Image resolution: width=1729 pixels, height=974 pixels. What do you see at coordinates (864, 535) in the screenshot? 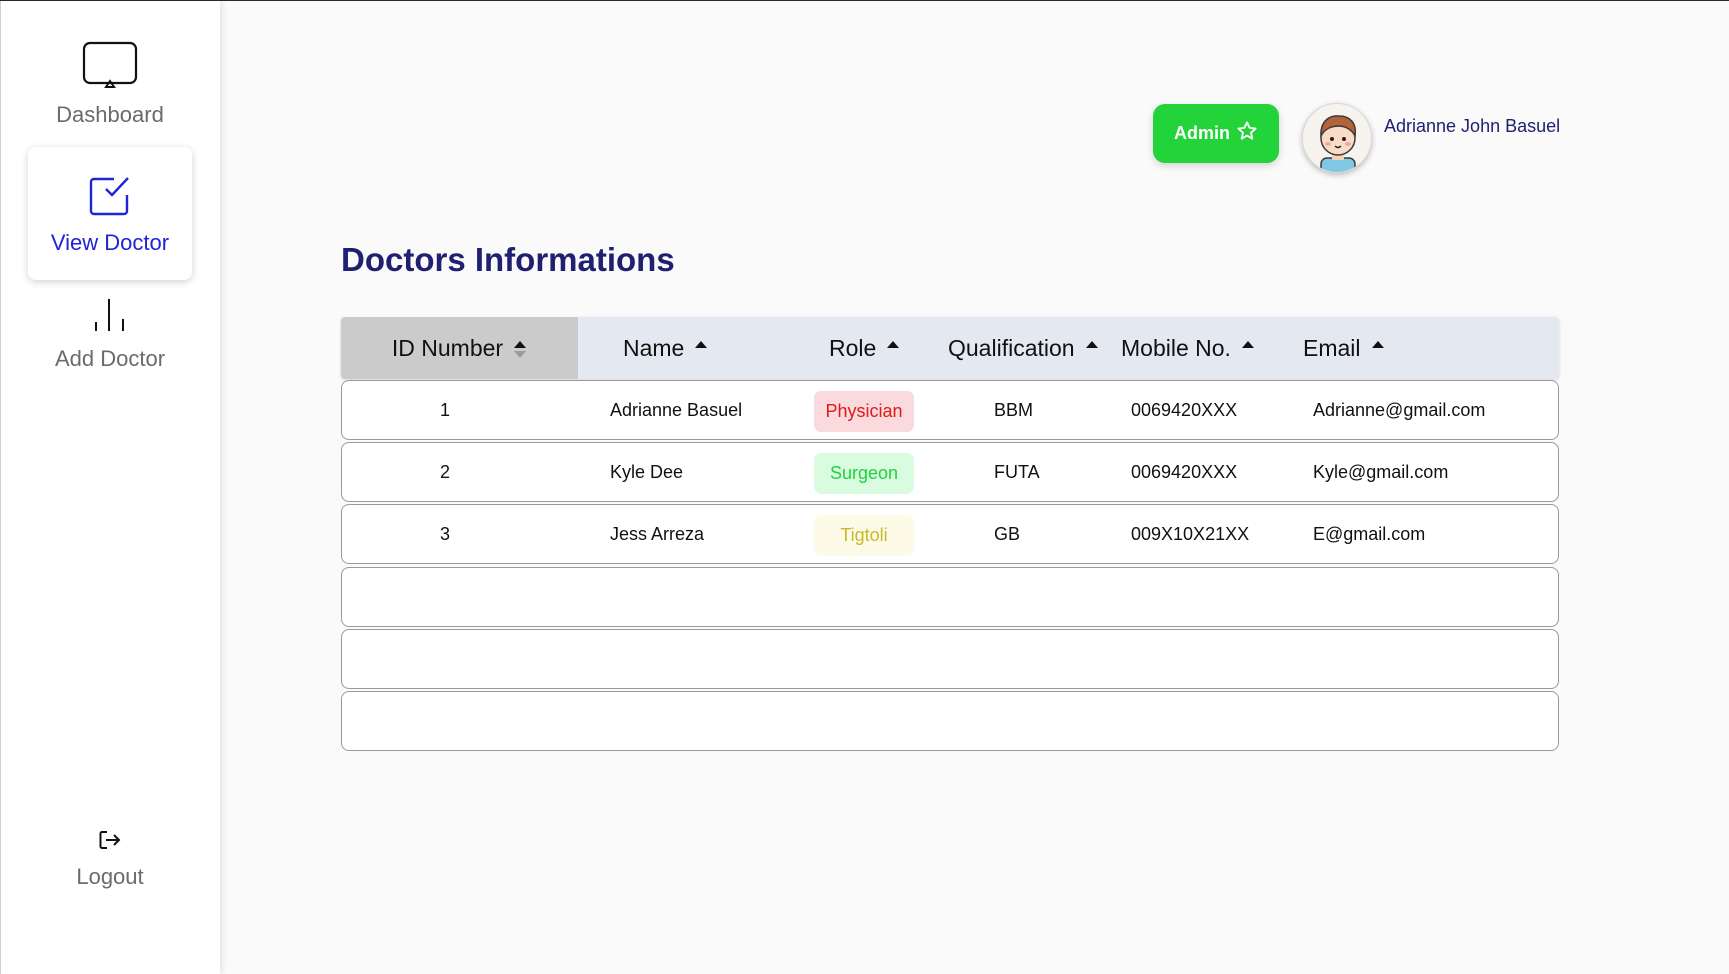
I see `role-badge: Tigtoli` at bounding box center [864, 535].